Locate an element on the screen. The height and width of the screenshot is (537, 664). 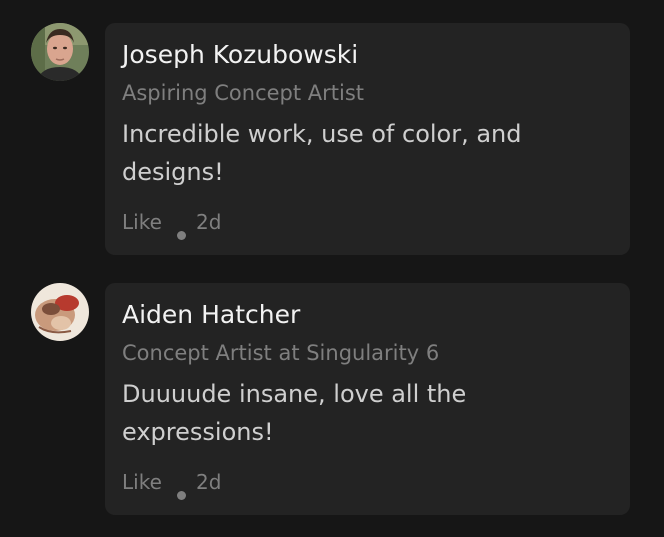
comment-author-name: Joseph Kozubowski is located at coordinates (240, 55).